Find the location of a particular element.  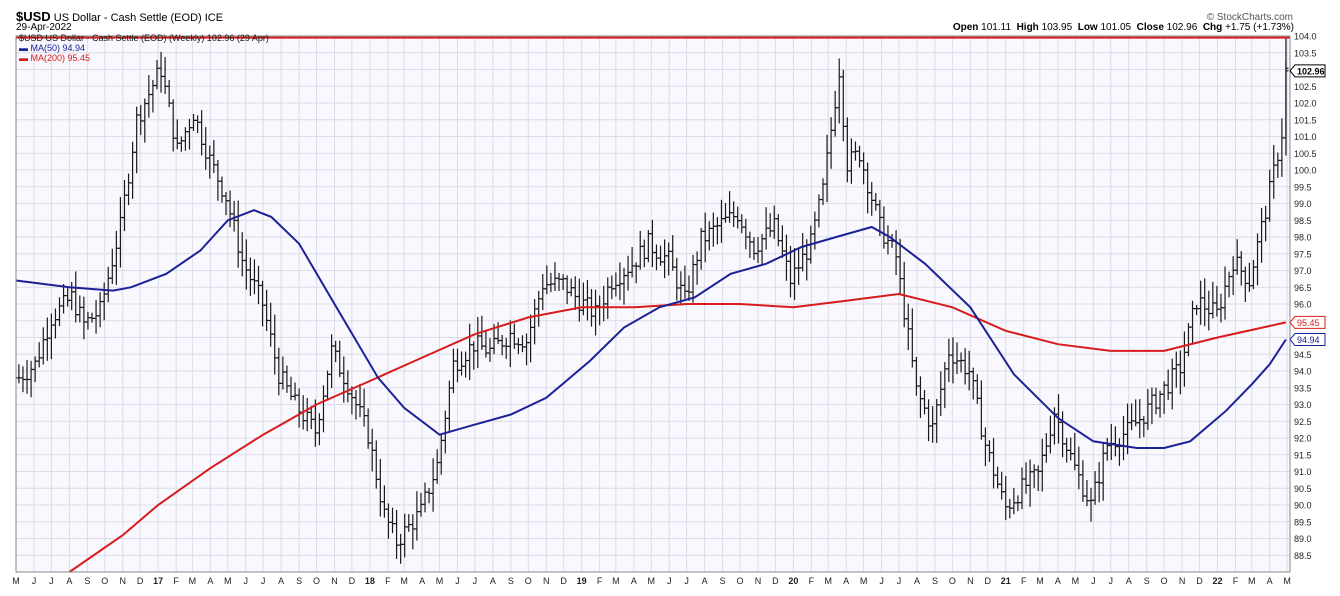

y-tick-label: 94.5 is located at coordinates (1303, 355).